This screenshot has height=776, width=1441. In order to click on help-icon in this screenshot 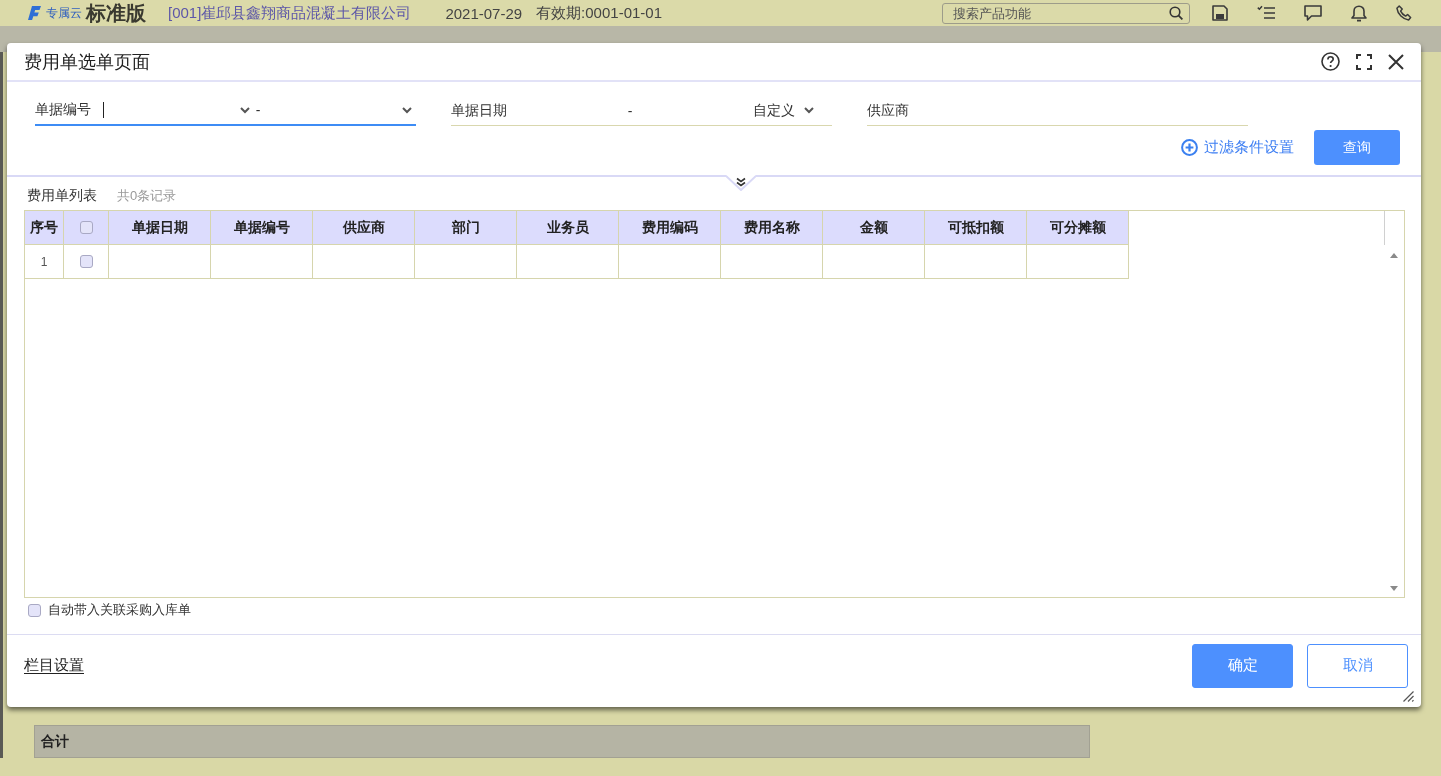, I will do `click(1330, 61)`.